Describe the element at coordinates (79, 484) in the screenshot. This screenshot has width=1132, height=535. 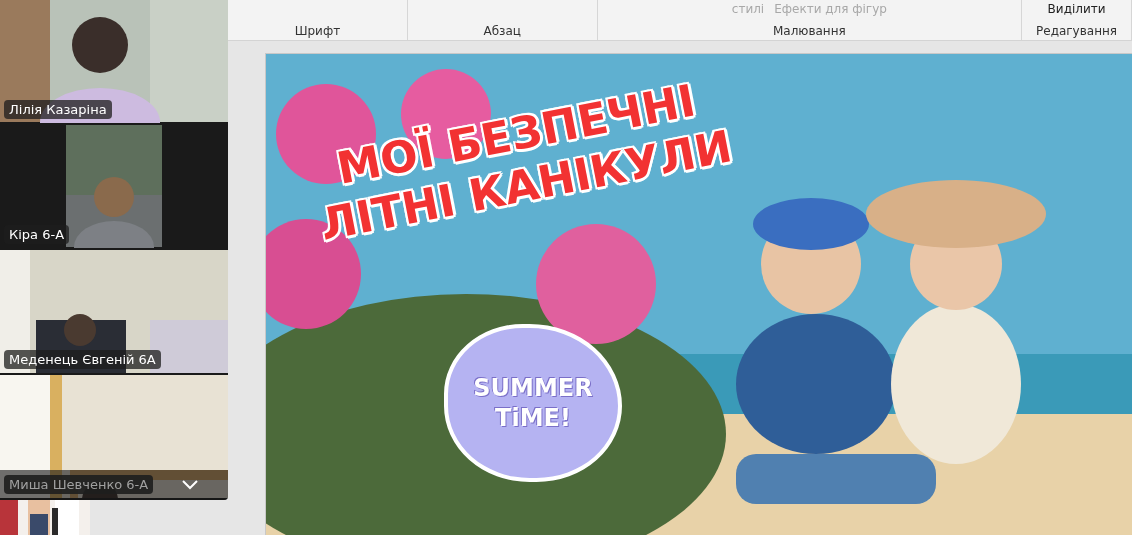
I see `participant-name: Миша Шевченко 6-А` at that location.